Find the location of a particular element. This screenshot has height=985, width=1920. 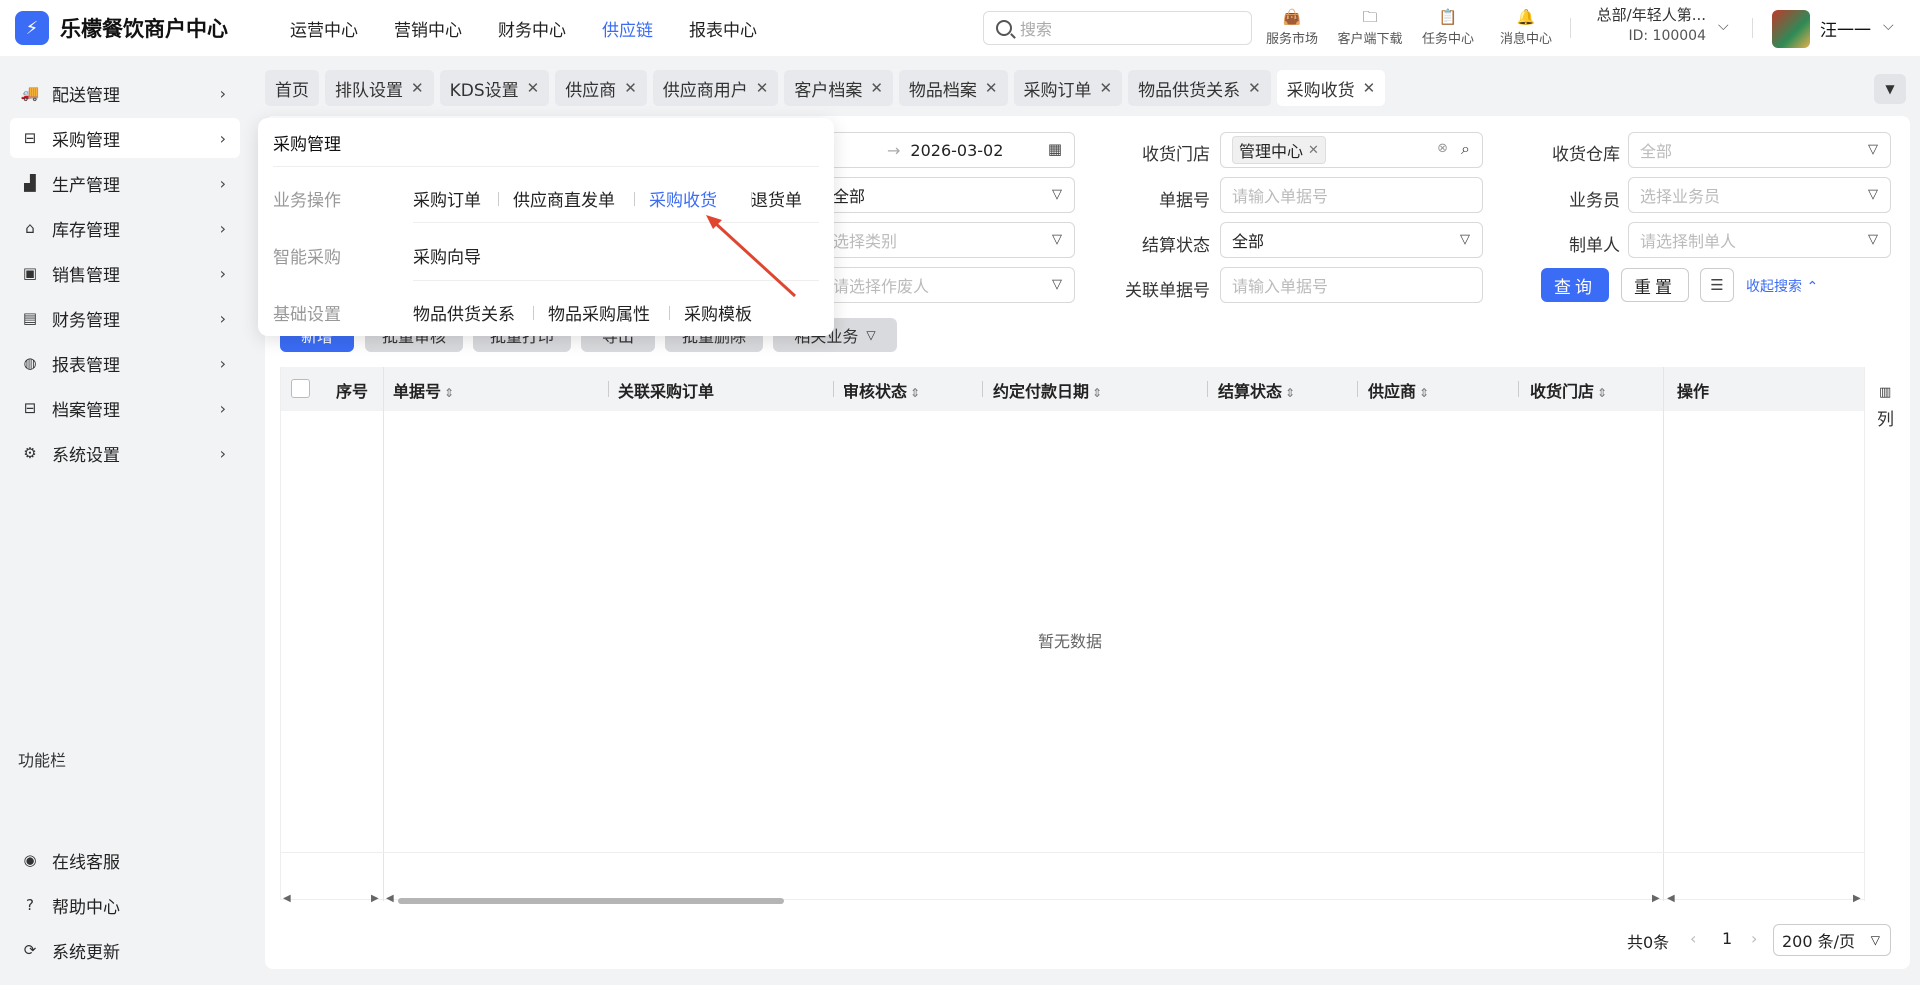

search-icon: ⌕ is located at coordinates (1465, 149).